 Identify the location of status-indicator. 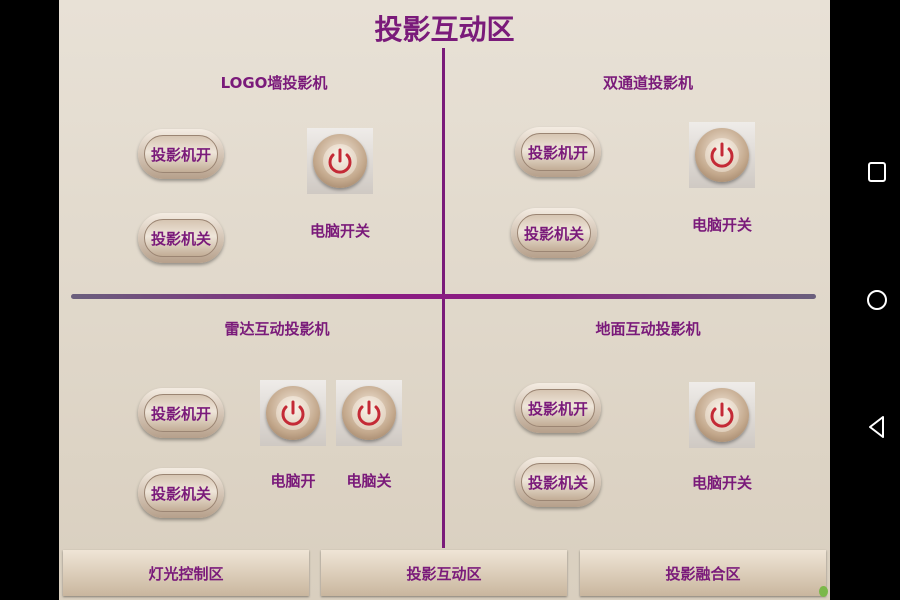
(823, 591).